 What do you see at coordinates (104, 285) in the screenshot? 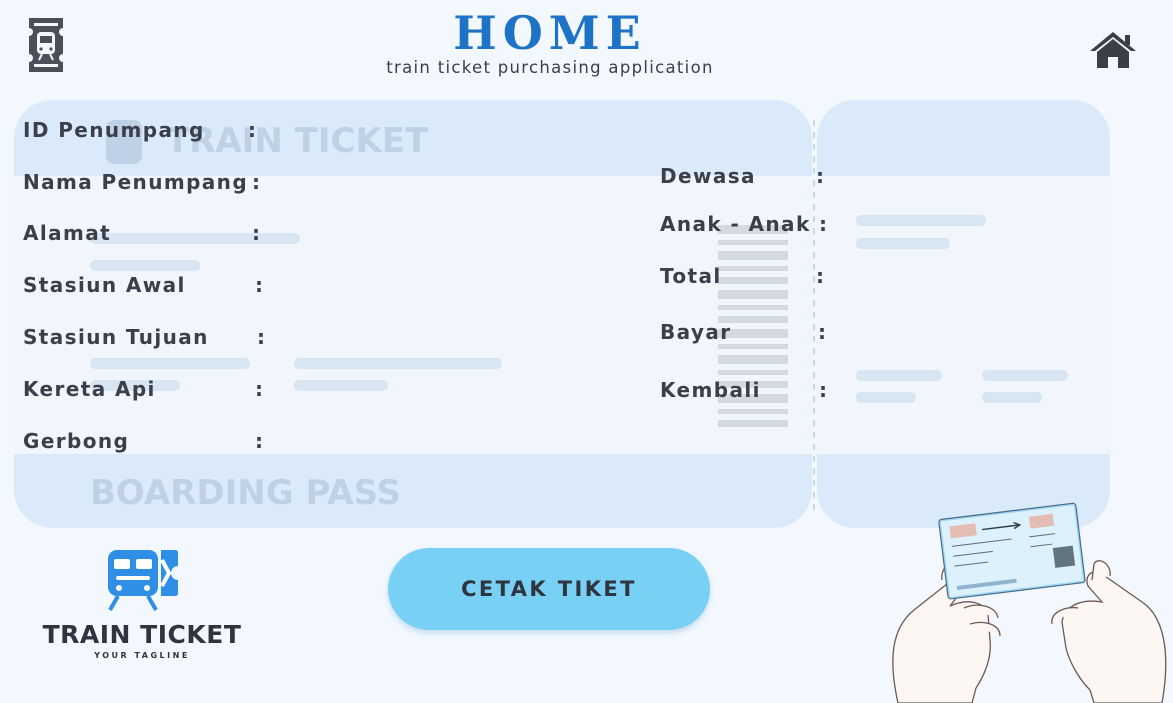
I see `label-stasiun-awal: Stasiun Awal` at bounding box center [104, 285].